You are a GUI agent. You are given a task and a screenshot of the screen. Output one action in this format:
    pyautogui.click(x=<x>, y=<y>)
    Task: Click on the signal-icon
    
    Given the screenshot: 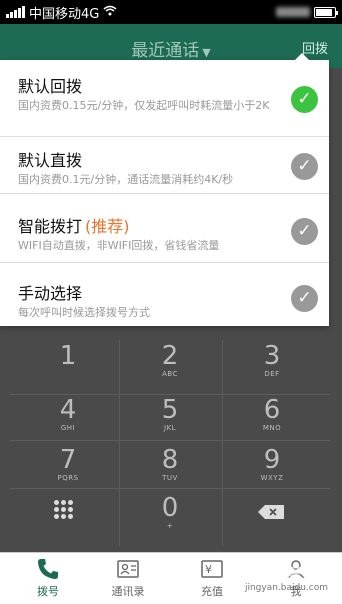 What is the action you would take?
    pyautogui.click(x=15, y=12)
    